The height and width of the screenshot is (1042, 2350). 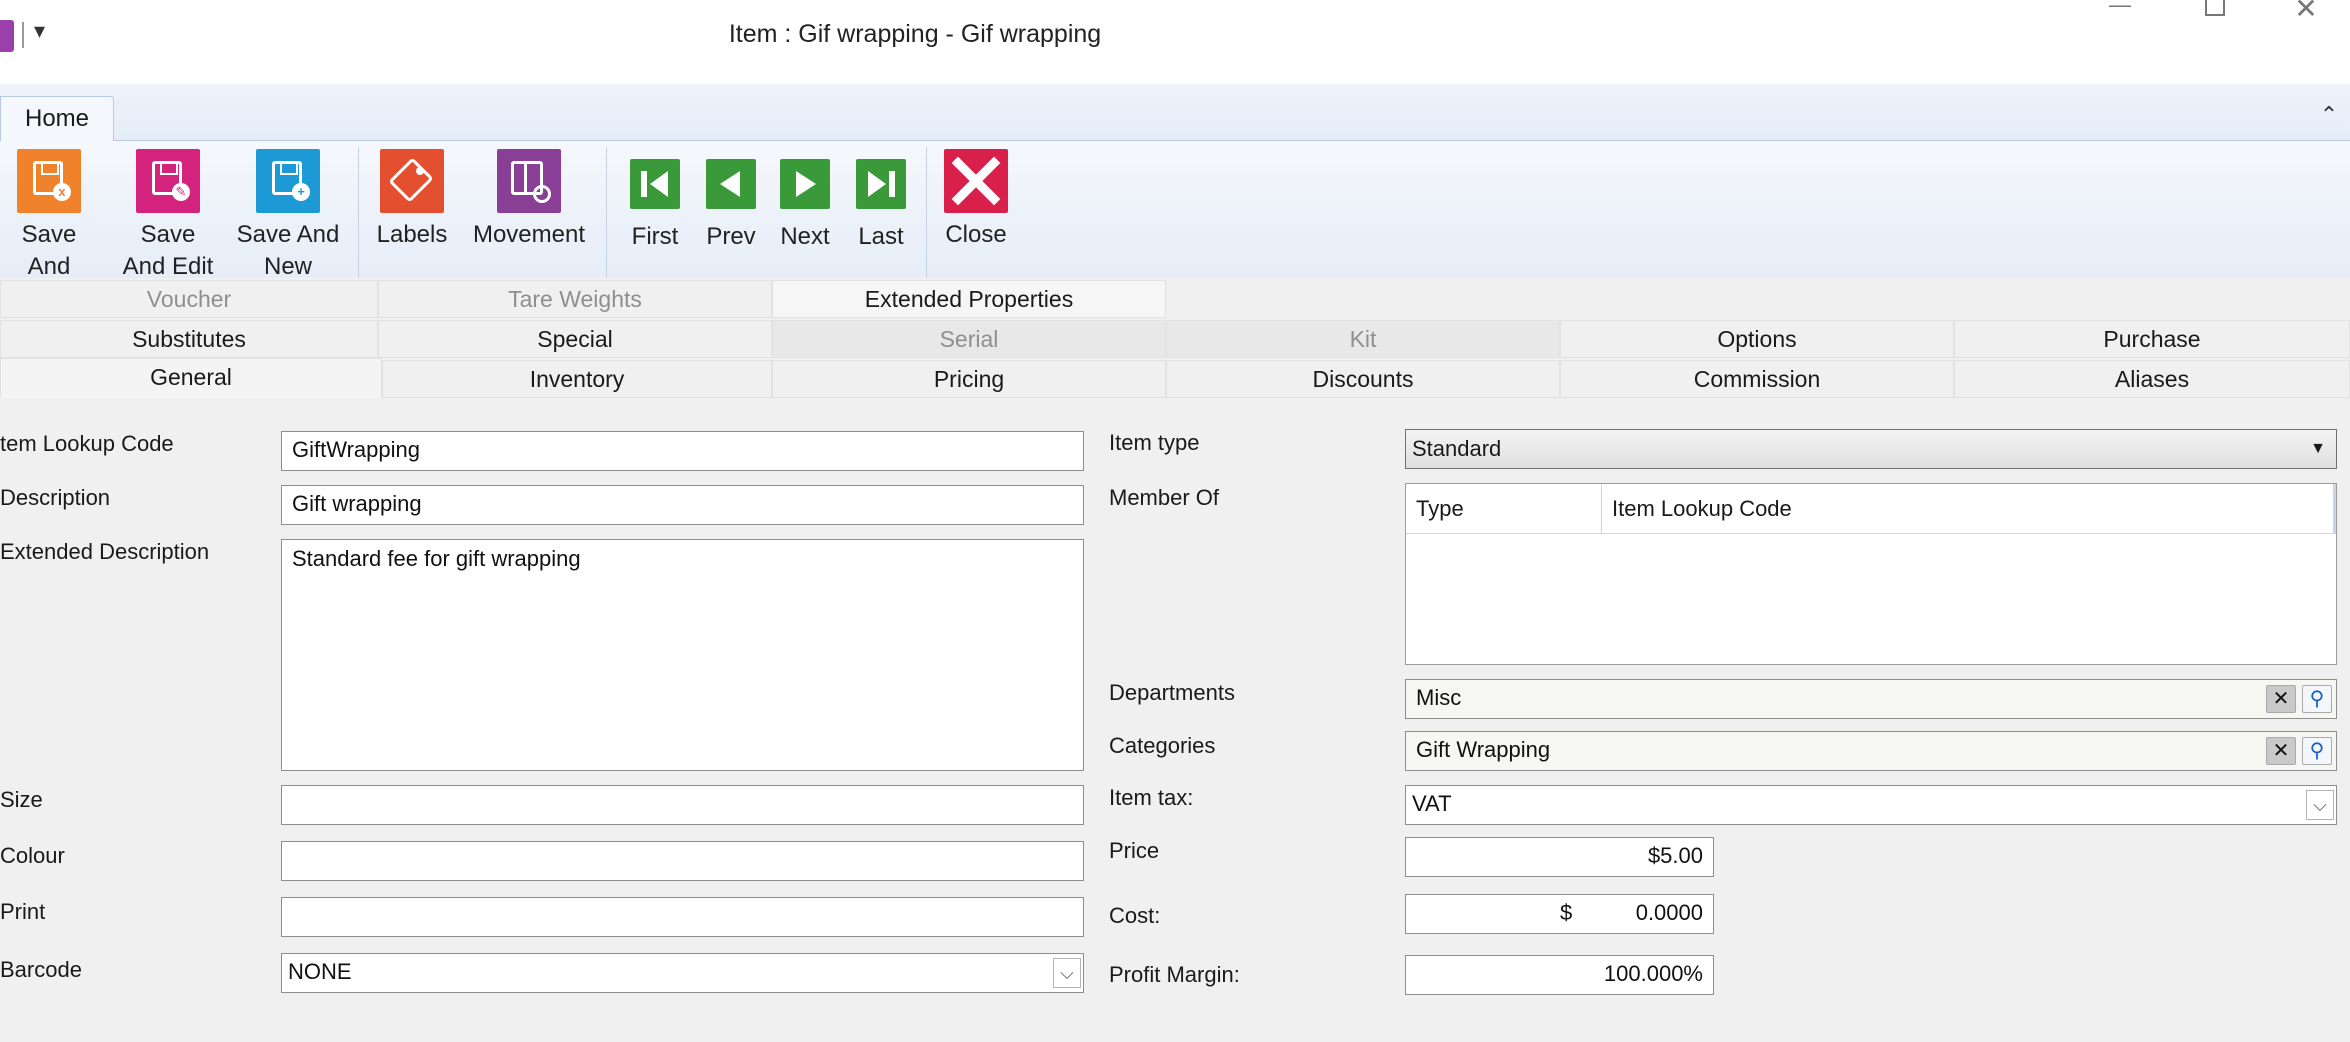 I want to click on barcode-select: NONE ⌵, so click(x=682, y=973).